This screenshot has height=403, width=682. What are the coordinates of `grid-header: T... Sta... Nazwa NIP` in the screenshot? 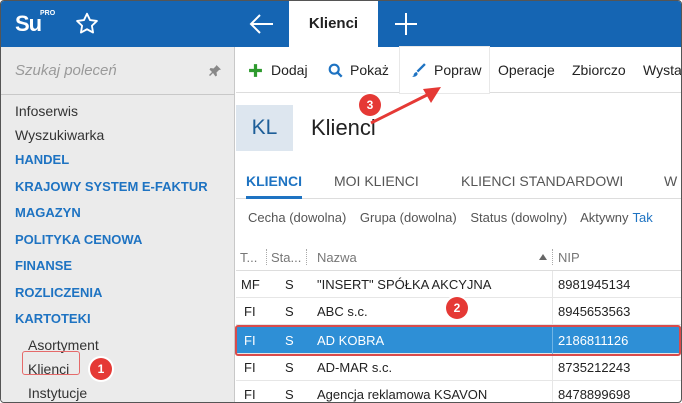 It's located at (458, 257).